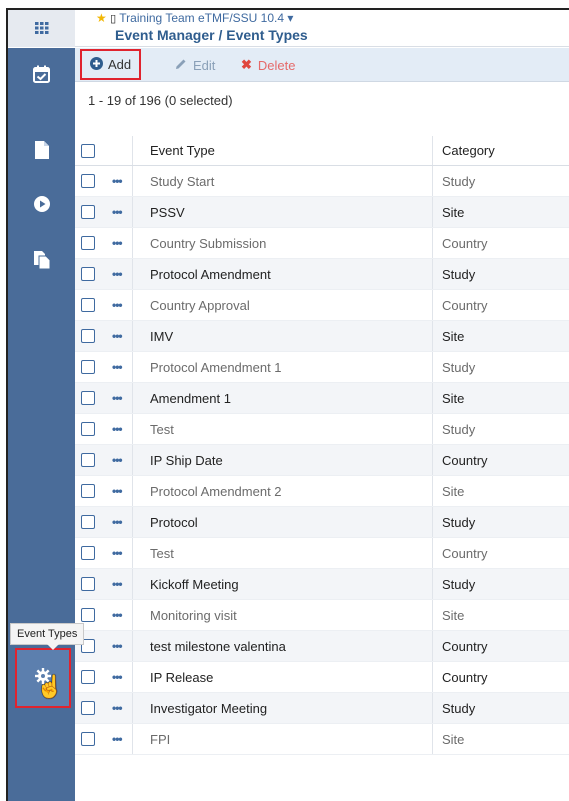 The width and height of the screenshot is (569, 801). What do you see at coordinates (193, 615) in the screenshot?
I see `cell-event-type: Monitoring visit` at bounding box center [193, 615].